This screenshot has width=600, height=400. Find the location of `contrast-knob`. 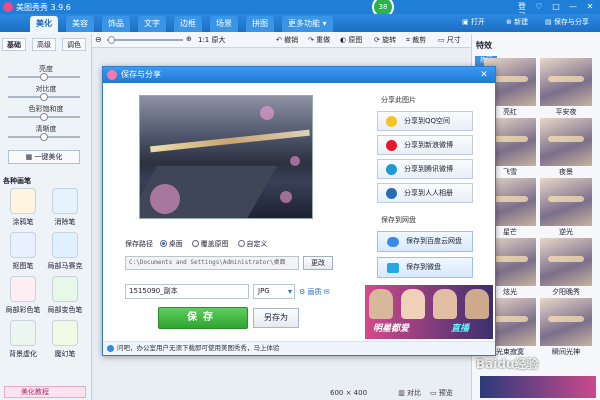

contrast-knob is located at coordinates (44, 97).